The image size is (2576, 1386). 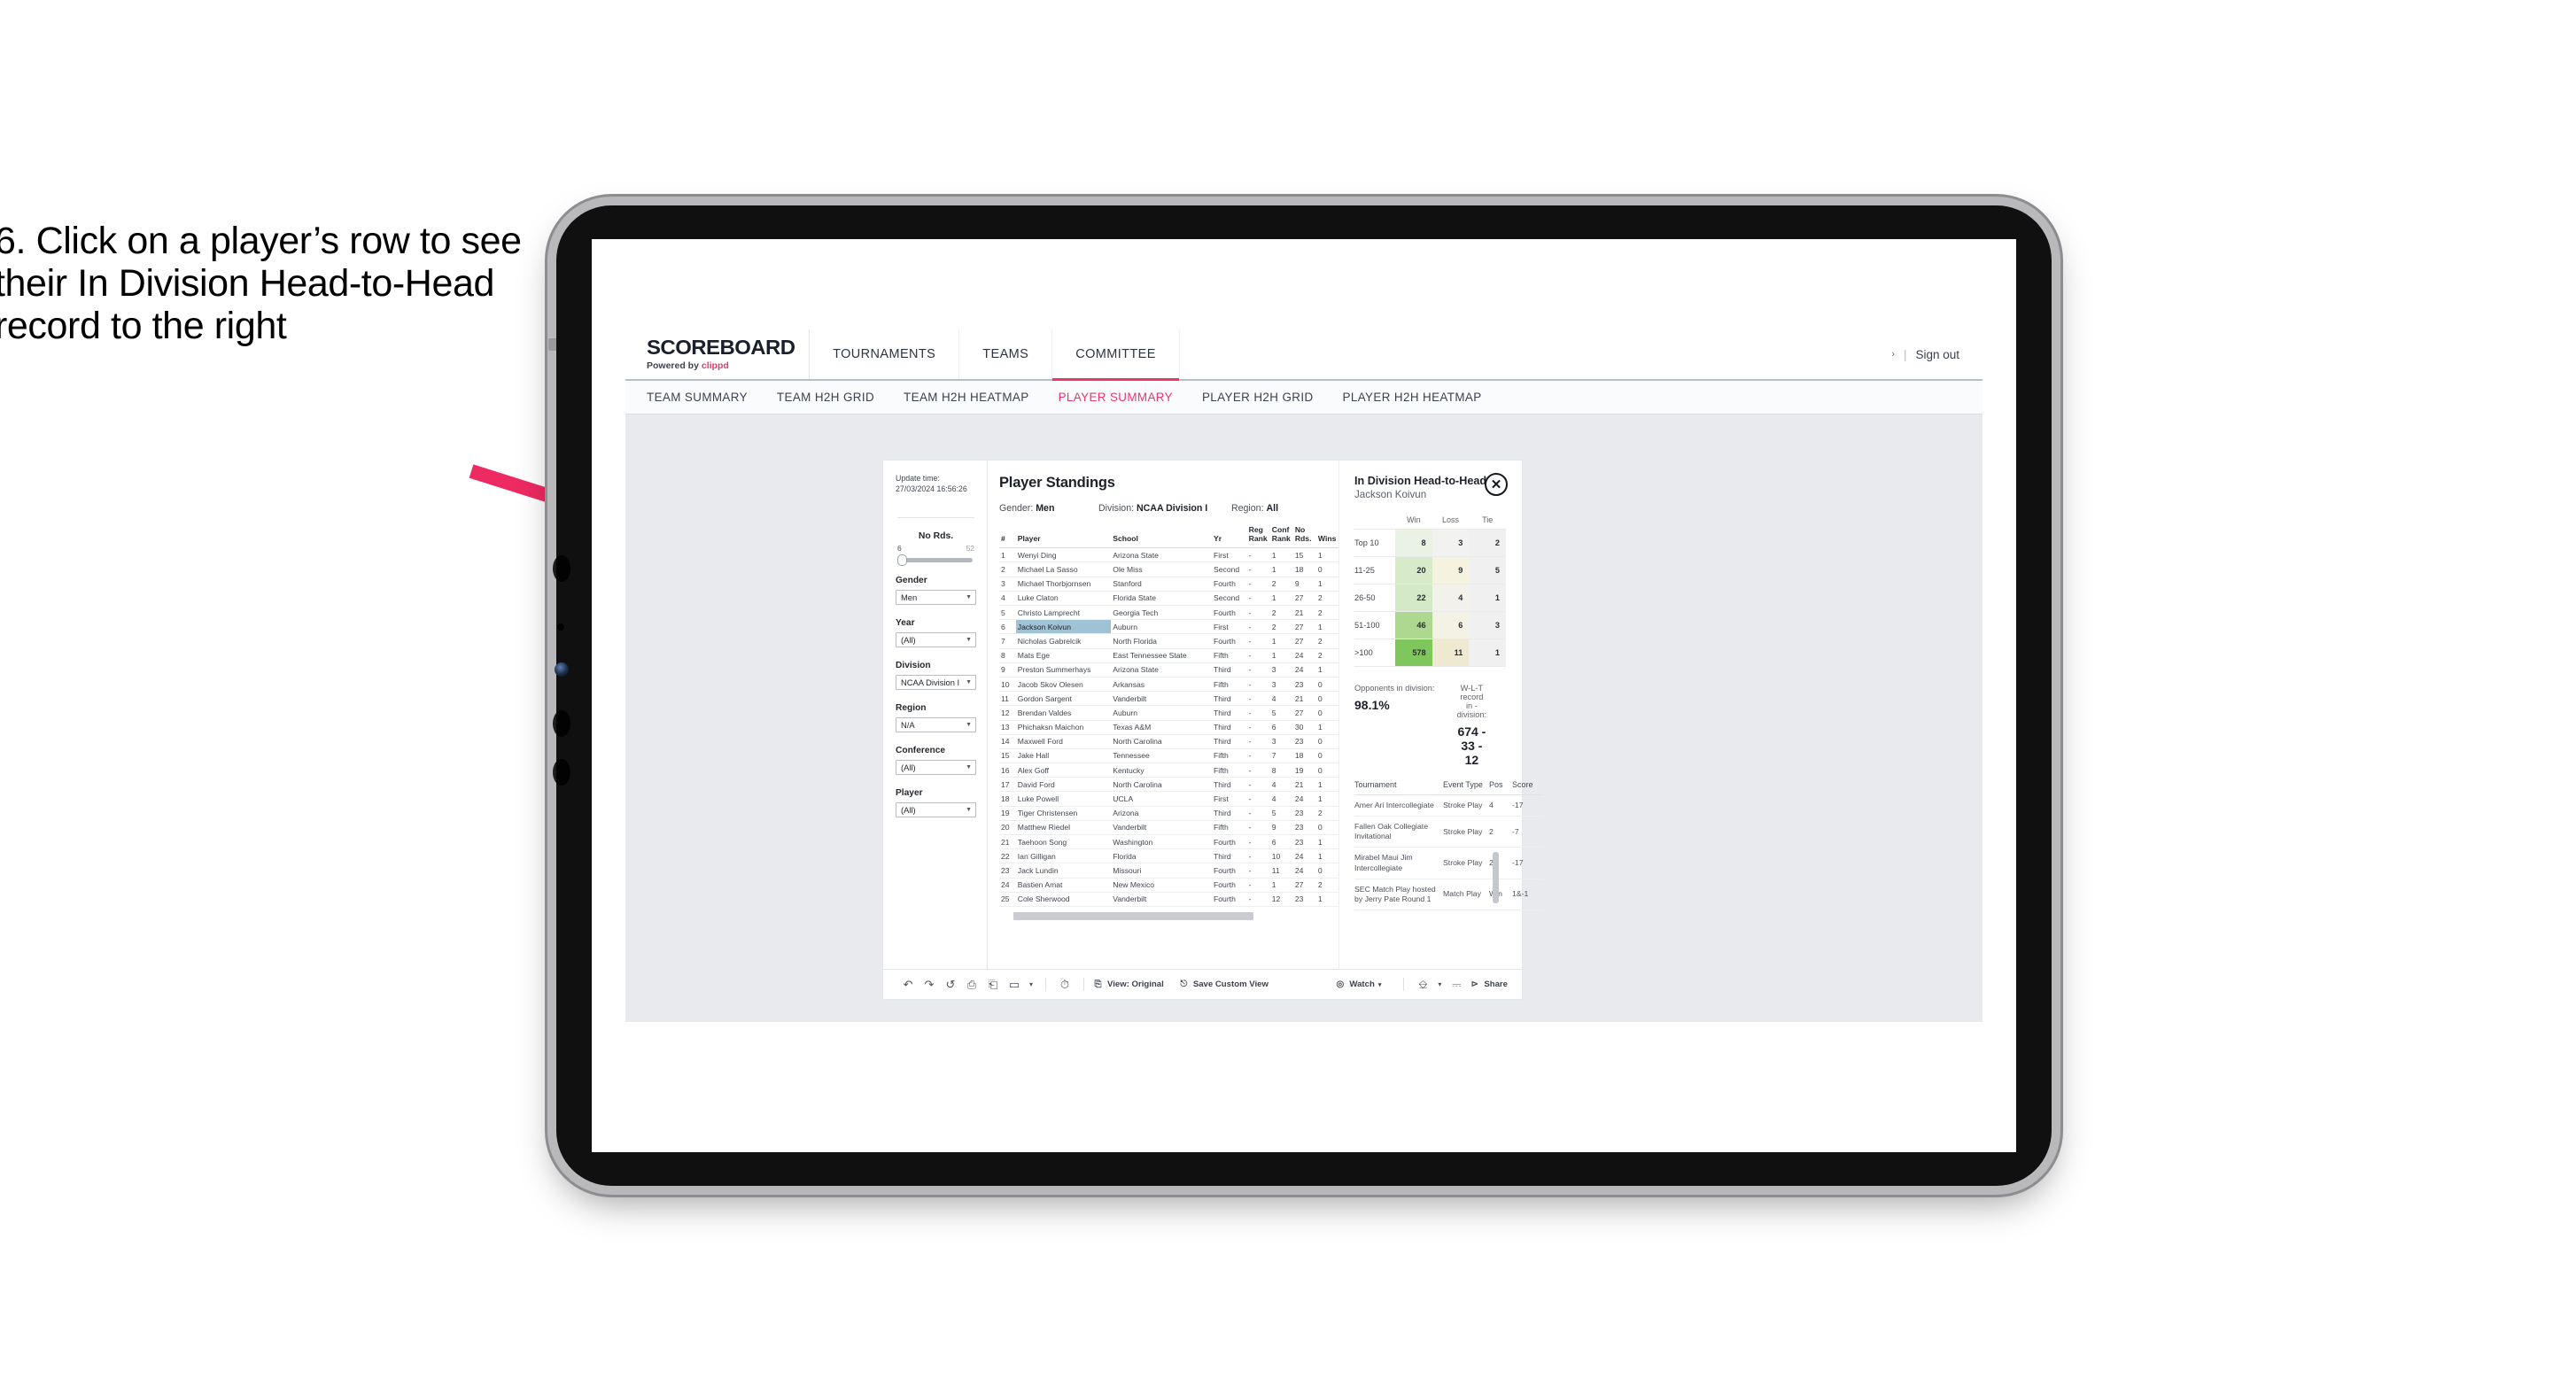 I want to click on update-time-value: 27/03/2024 16:56:26, so click(x=931, y=488).